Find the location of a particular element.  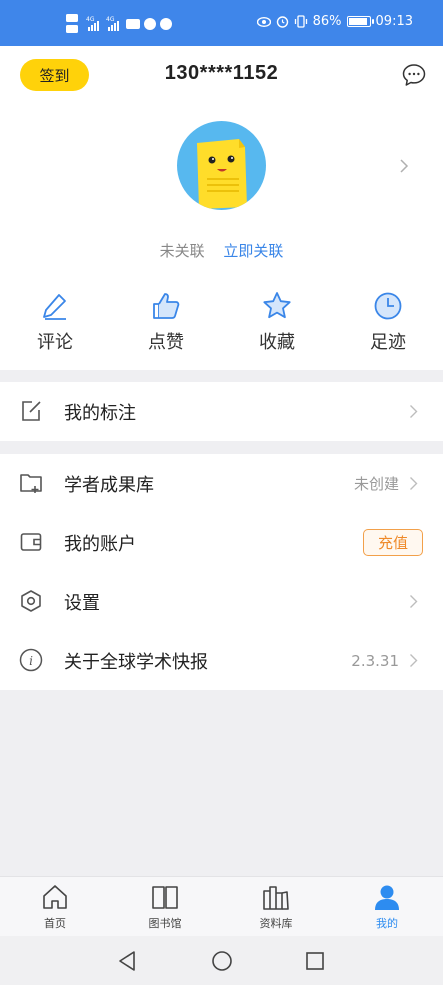

clock: 09:13 is located at coordinates (394, 21).